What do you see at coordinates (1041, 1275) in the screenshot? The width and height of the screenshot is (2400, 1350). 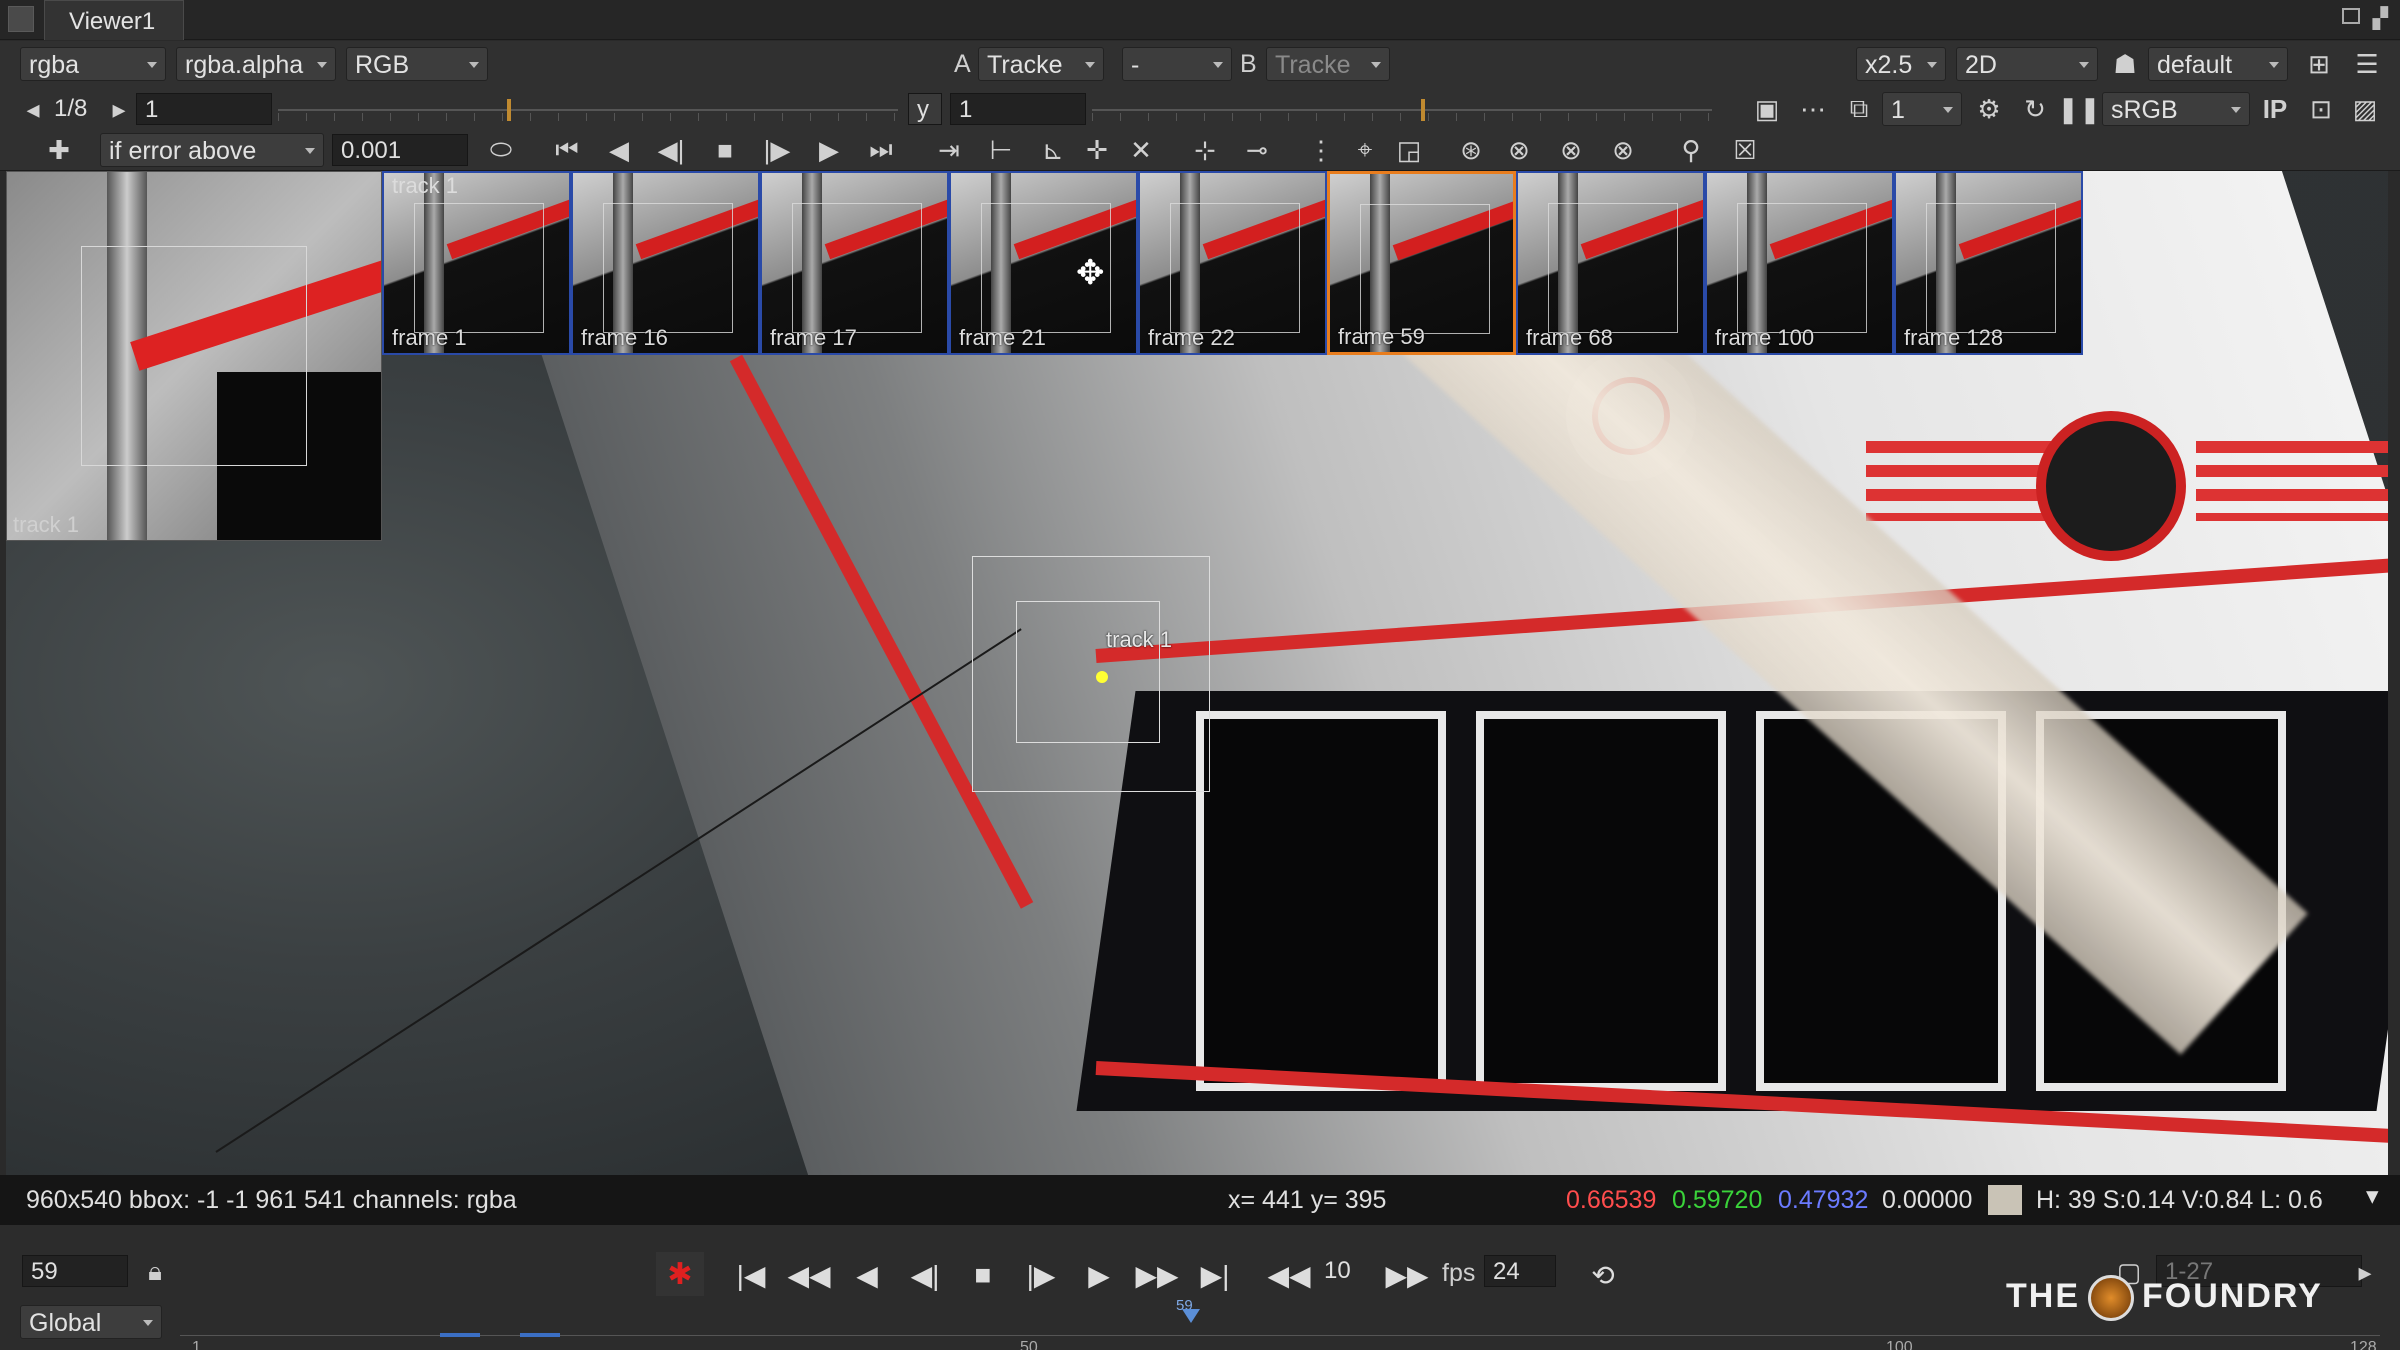 I see `play-forward-icon: |▶` at bounding box center [1041, 1275].